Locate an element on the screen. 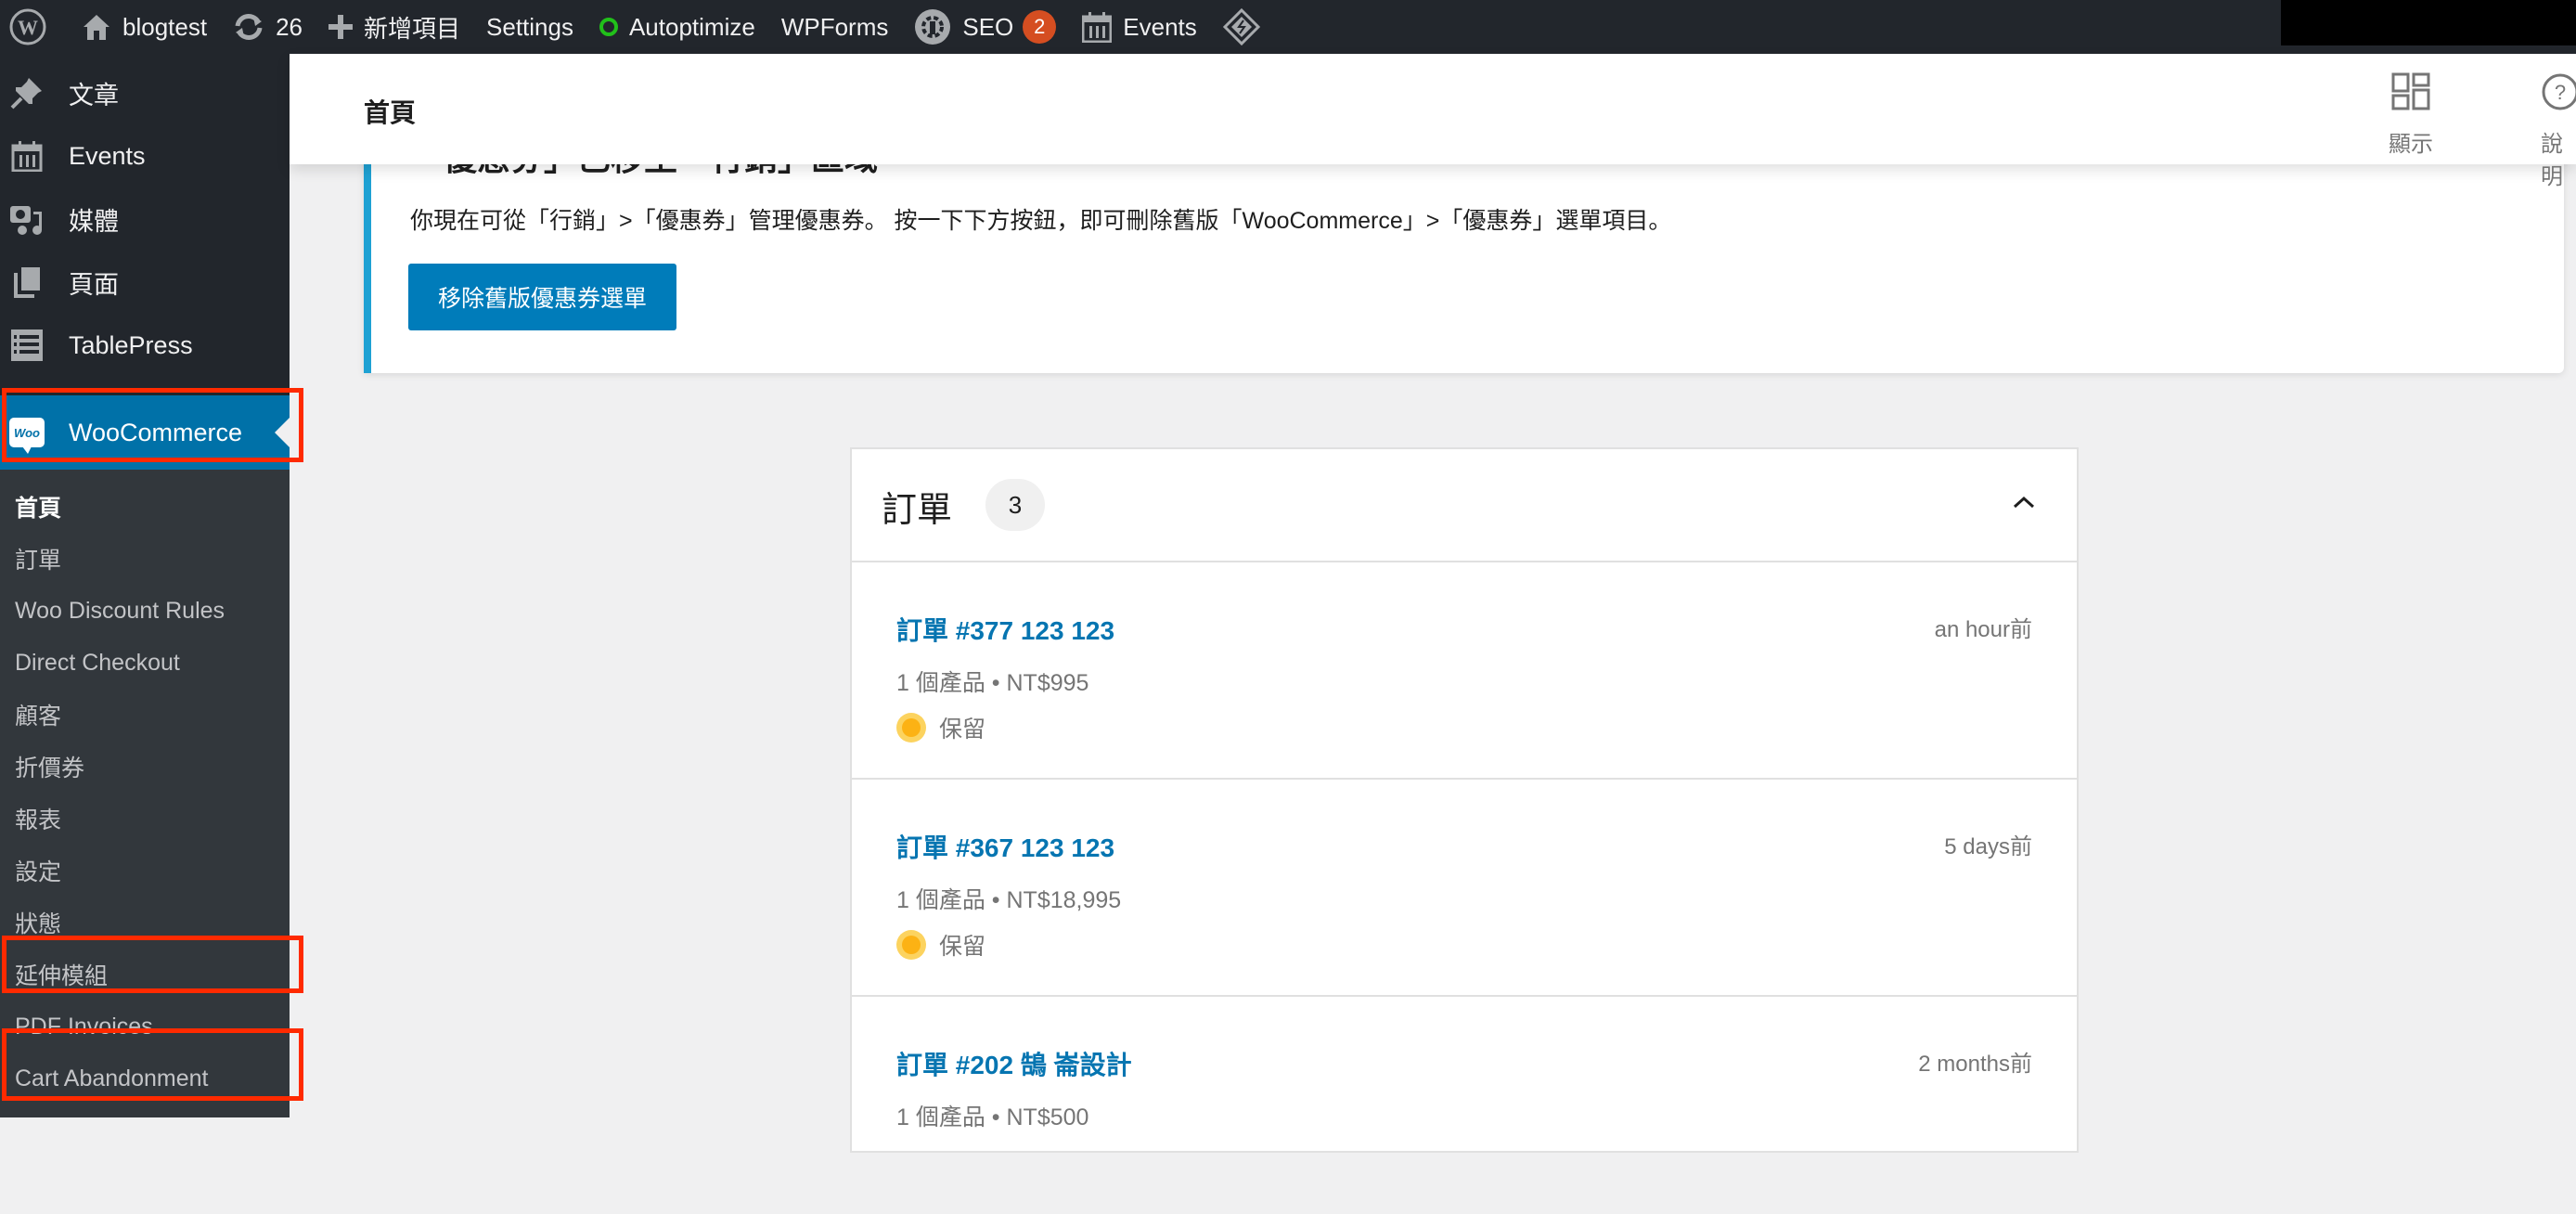  sidebar-item-tablepress: TablePress is located at coordinates (145, 345).